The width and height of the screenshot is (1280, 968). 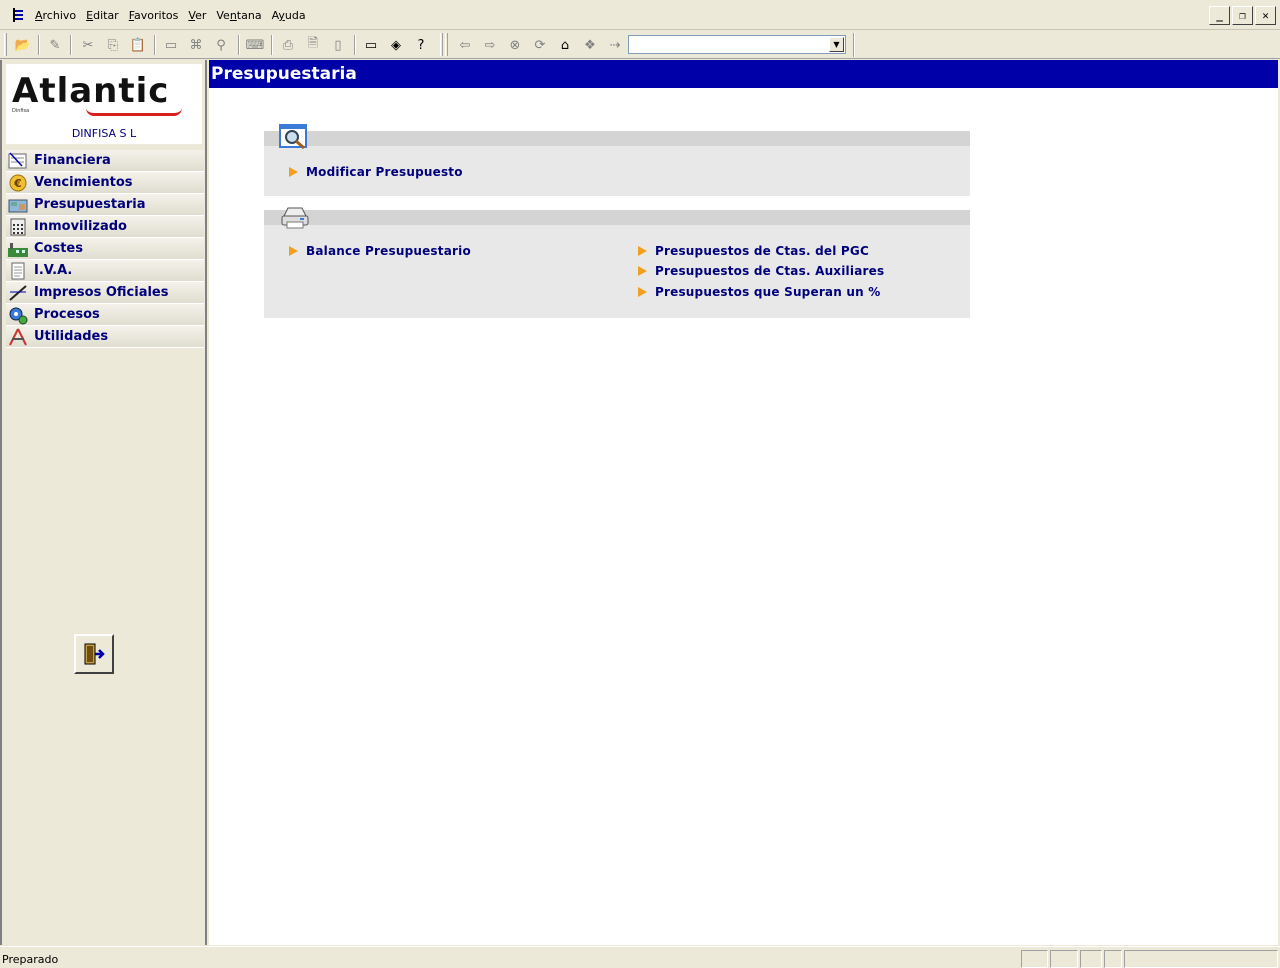 I want to click on favorites-icon: ❖, so click(x=590, y=45).